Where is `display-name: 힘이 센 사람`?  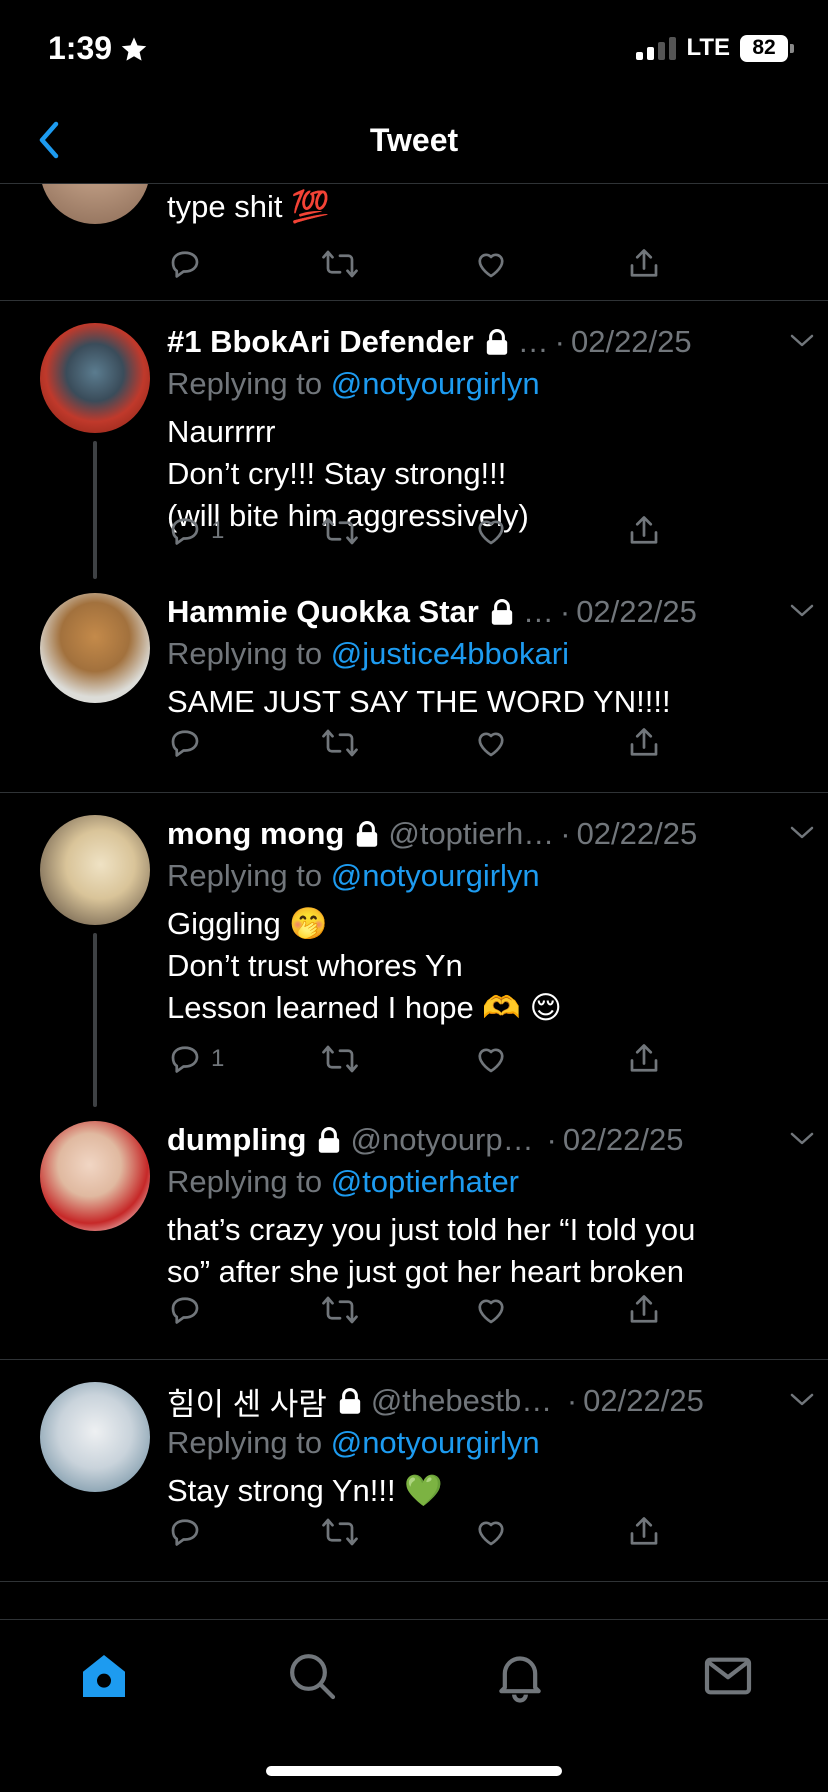
display-name: 힘이 센 사람 is located at coordinates (247, 1401).